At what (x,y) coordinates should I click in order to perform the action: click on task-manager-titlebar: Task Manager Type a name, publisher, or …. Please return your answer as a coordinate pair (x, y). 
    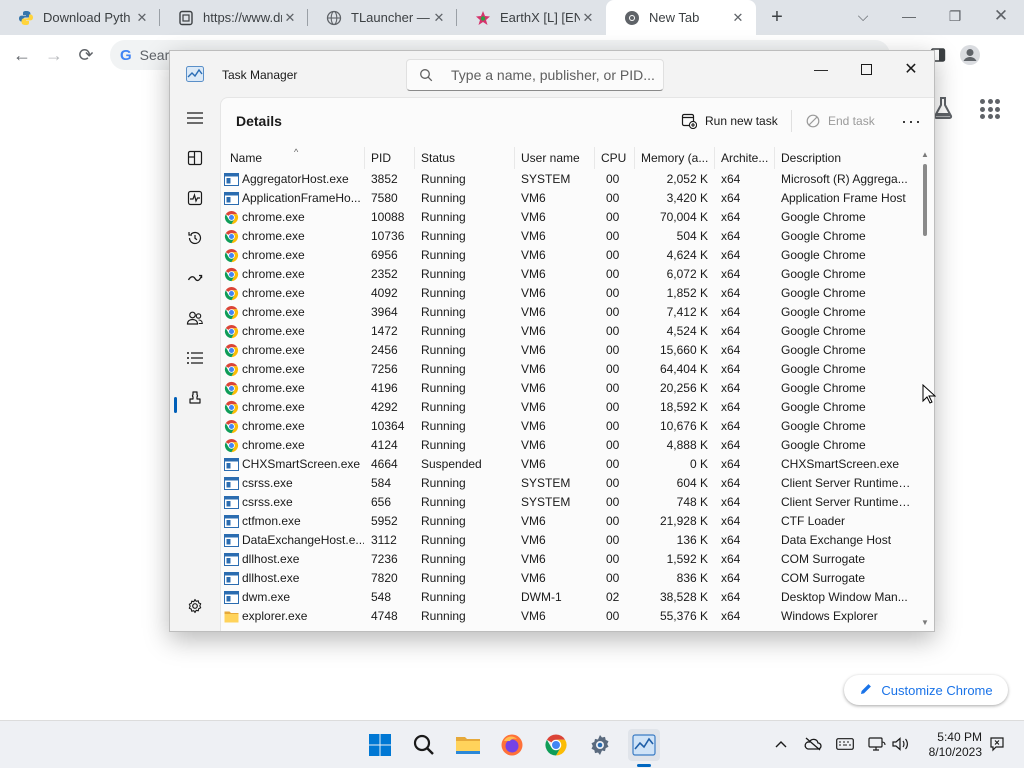
    Looking at the image, I should click on (552, 74).